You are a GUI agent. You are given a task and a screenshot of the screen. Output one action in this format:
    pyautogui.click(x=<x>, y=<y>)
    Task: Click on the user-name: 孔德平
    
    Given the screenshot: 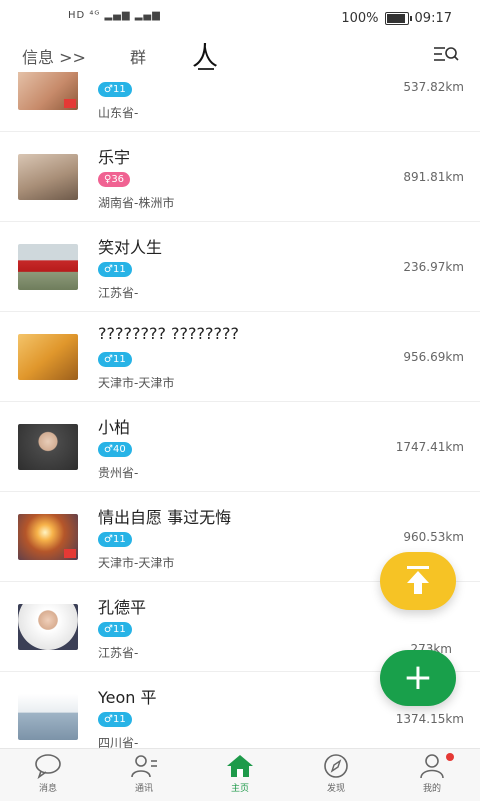 What is the action you would take?
    pyautogui.click(x=122, y=607)
    